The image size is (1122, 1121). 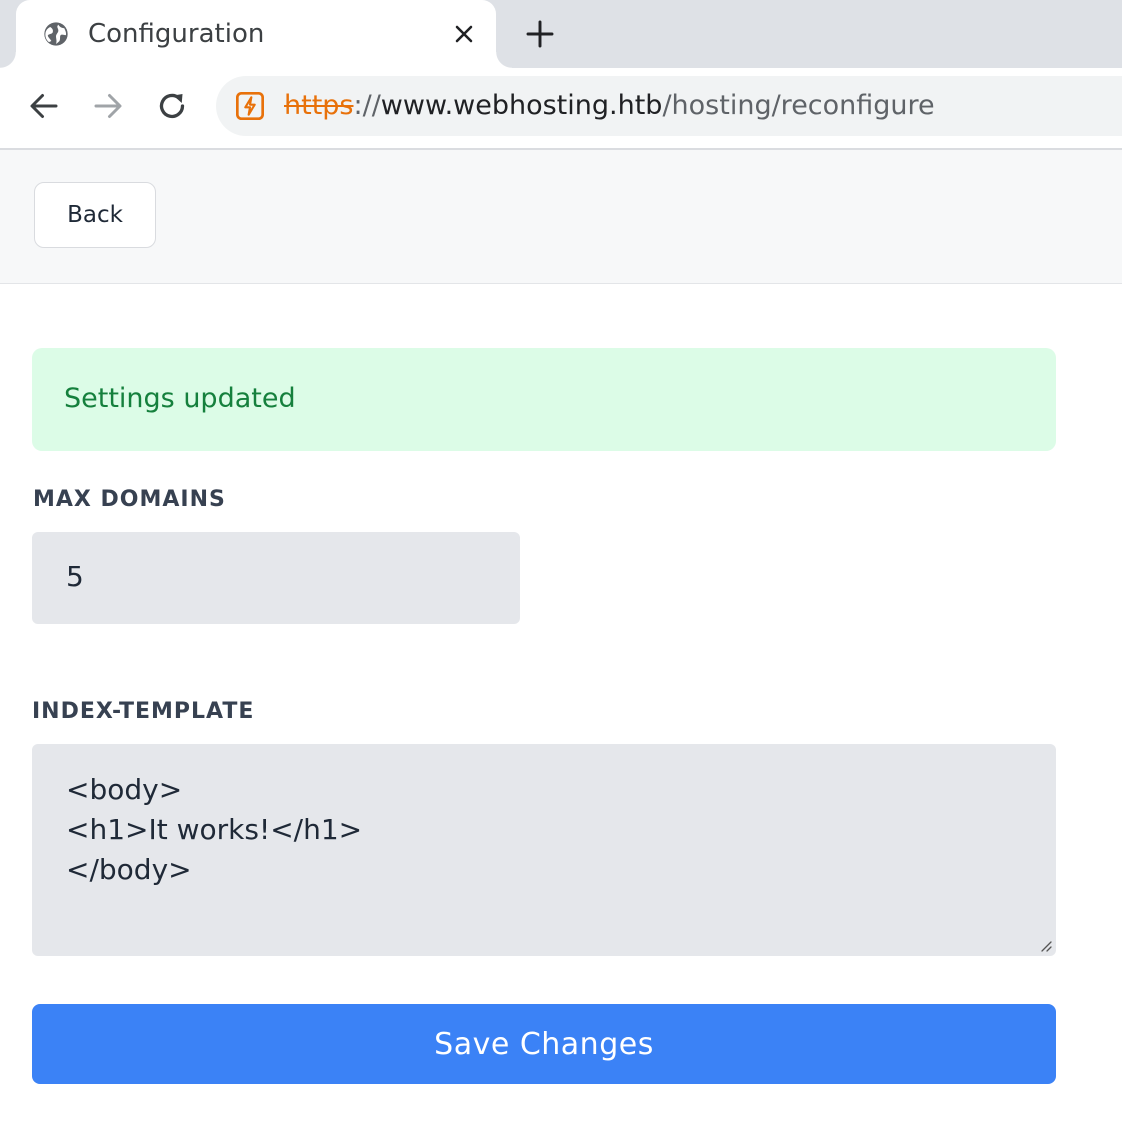 What do you see at coordinates (172, 106) in the screenshot?
I see `reload-icon` at bounding box center [172, 106].